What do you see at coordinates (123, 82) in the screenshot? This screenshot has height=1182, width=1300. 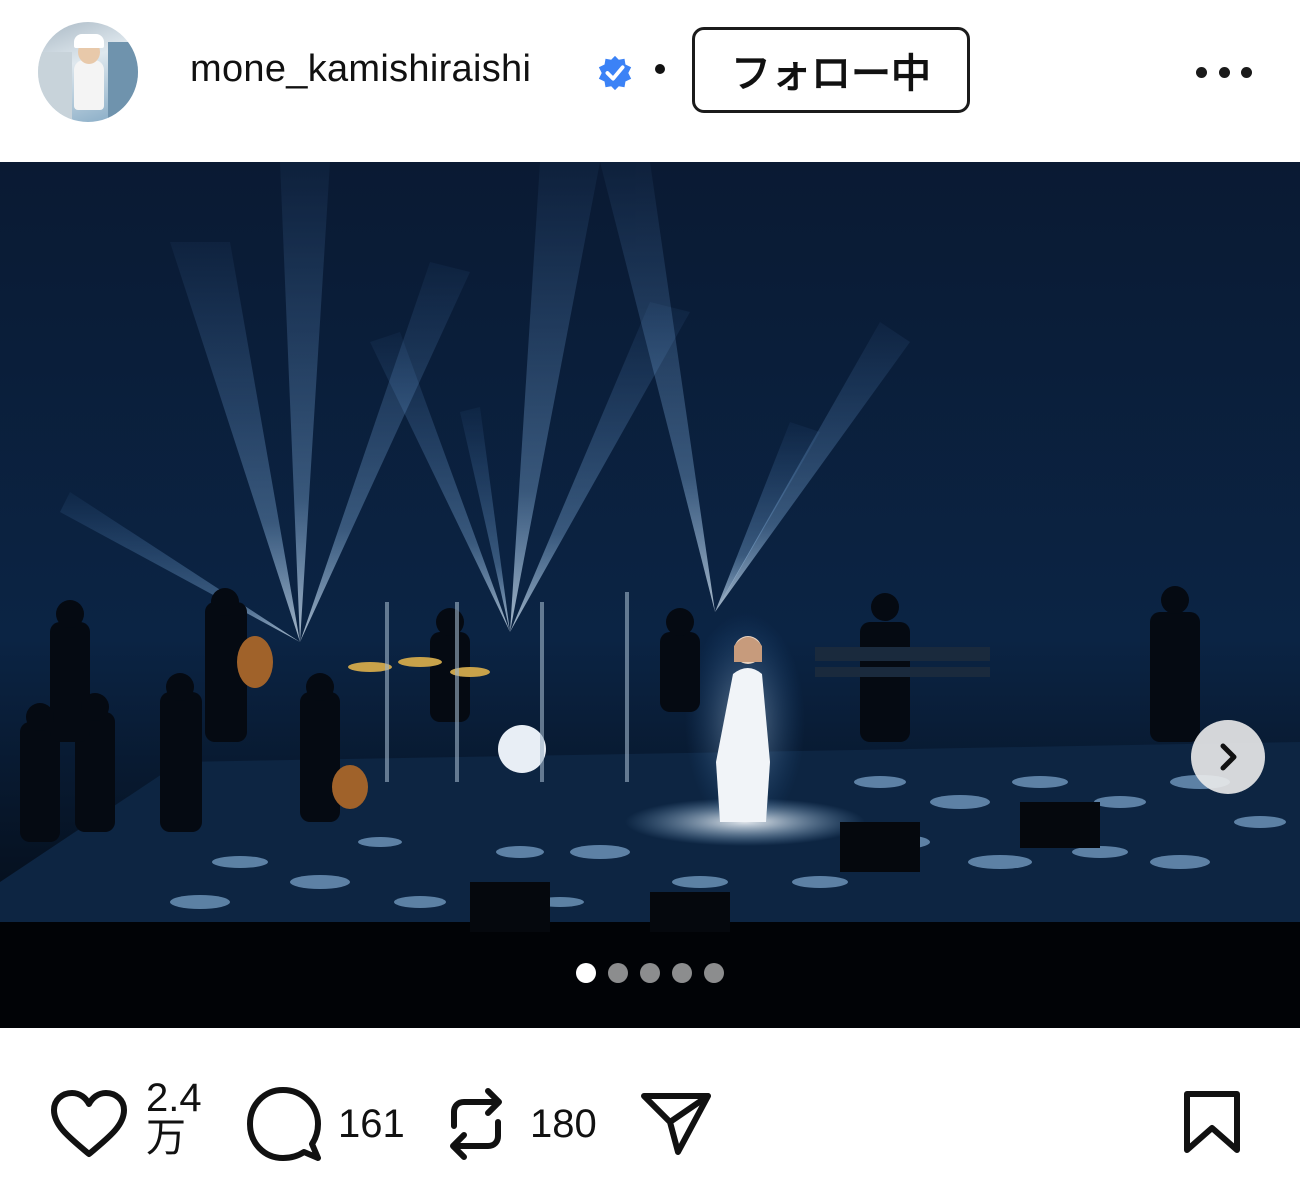 I see `avatar-bg-right` at bounding box center [123, 82].